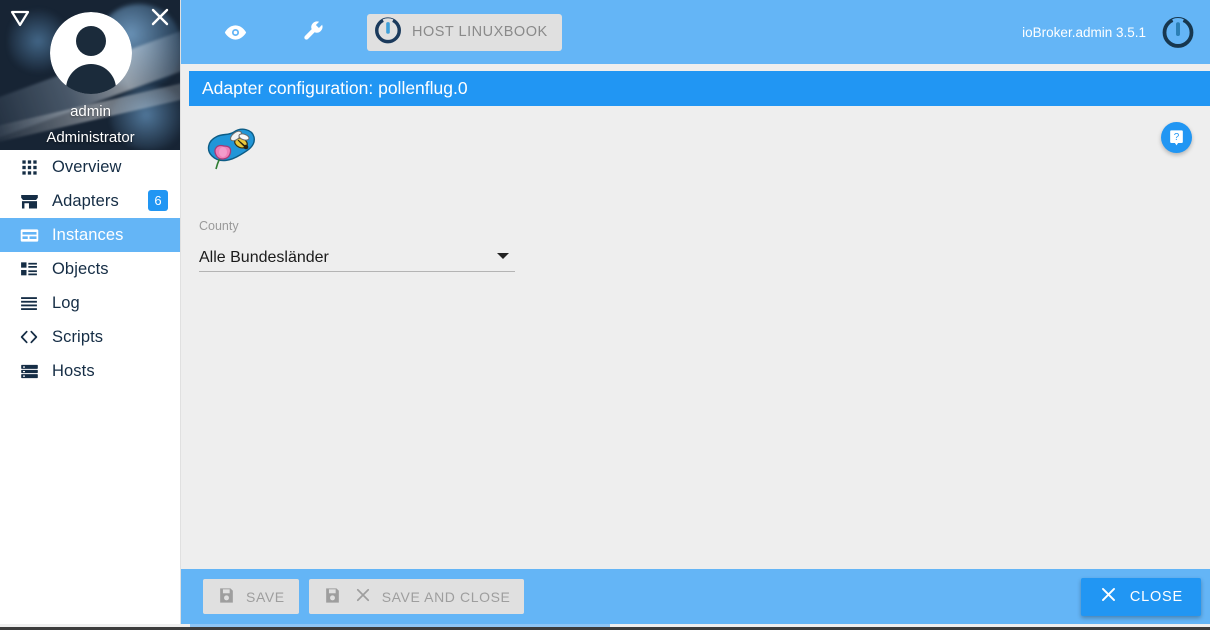 The height and width of the screenshot is (630, 1210). I want to click on sidebar-item-scripts: Scripts, so click(90, 337).